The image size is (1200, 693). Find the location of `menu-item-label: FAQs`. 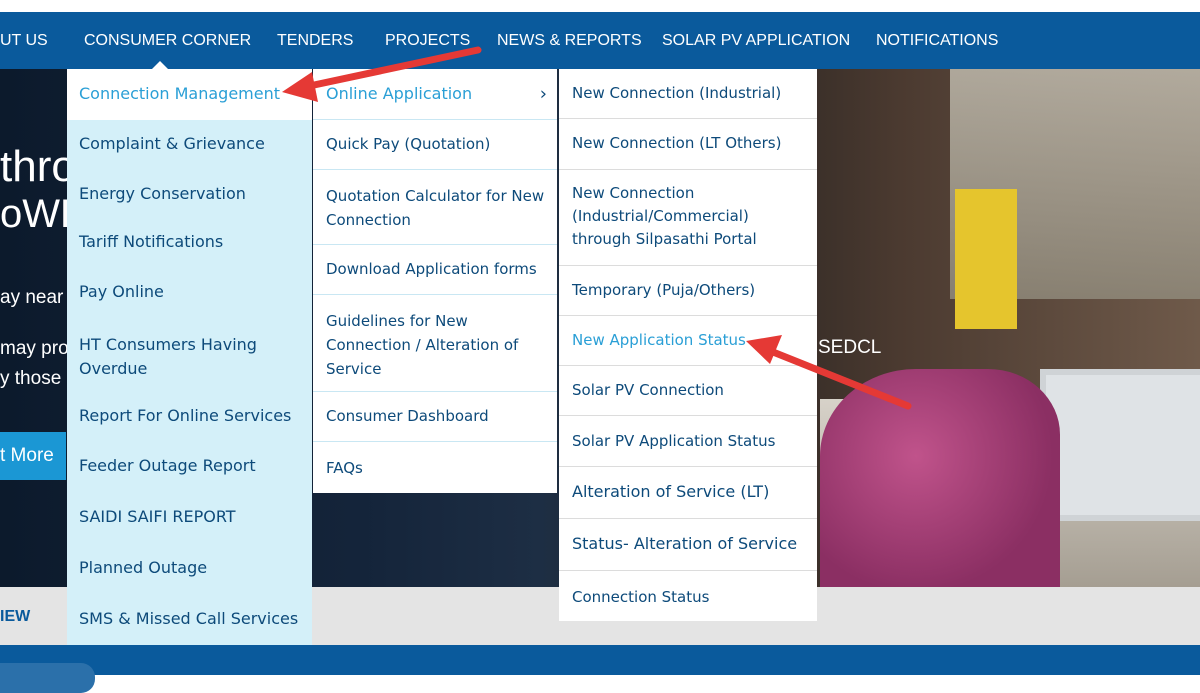

menu-item-label: FAQs is located at coordinates (344, 468).